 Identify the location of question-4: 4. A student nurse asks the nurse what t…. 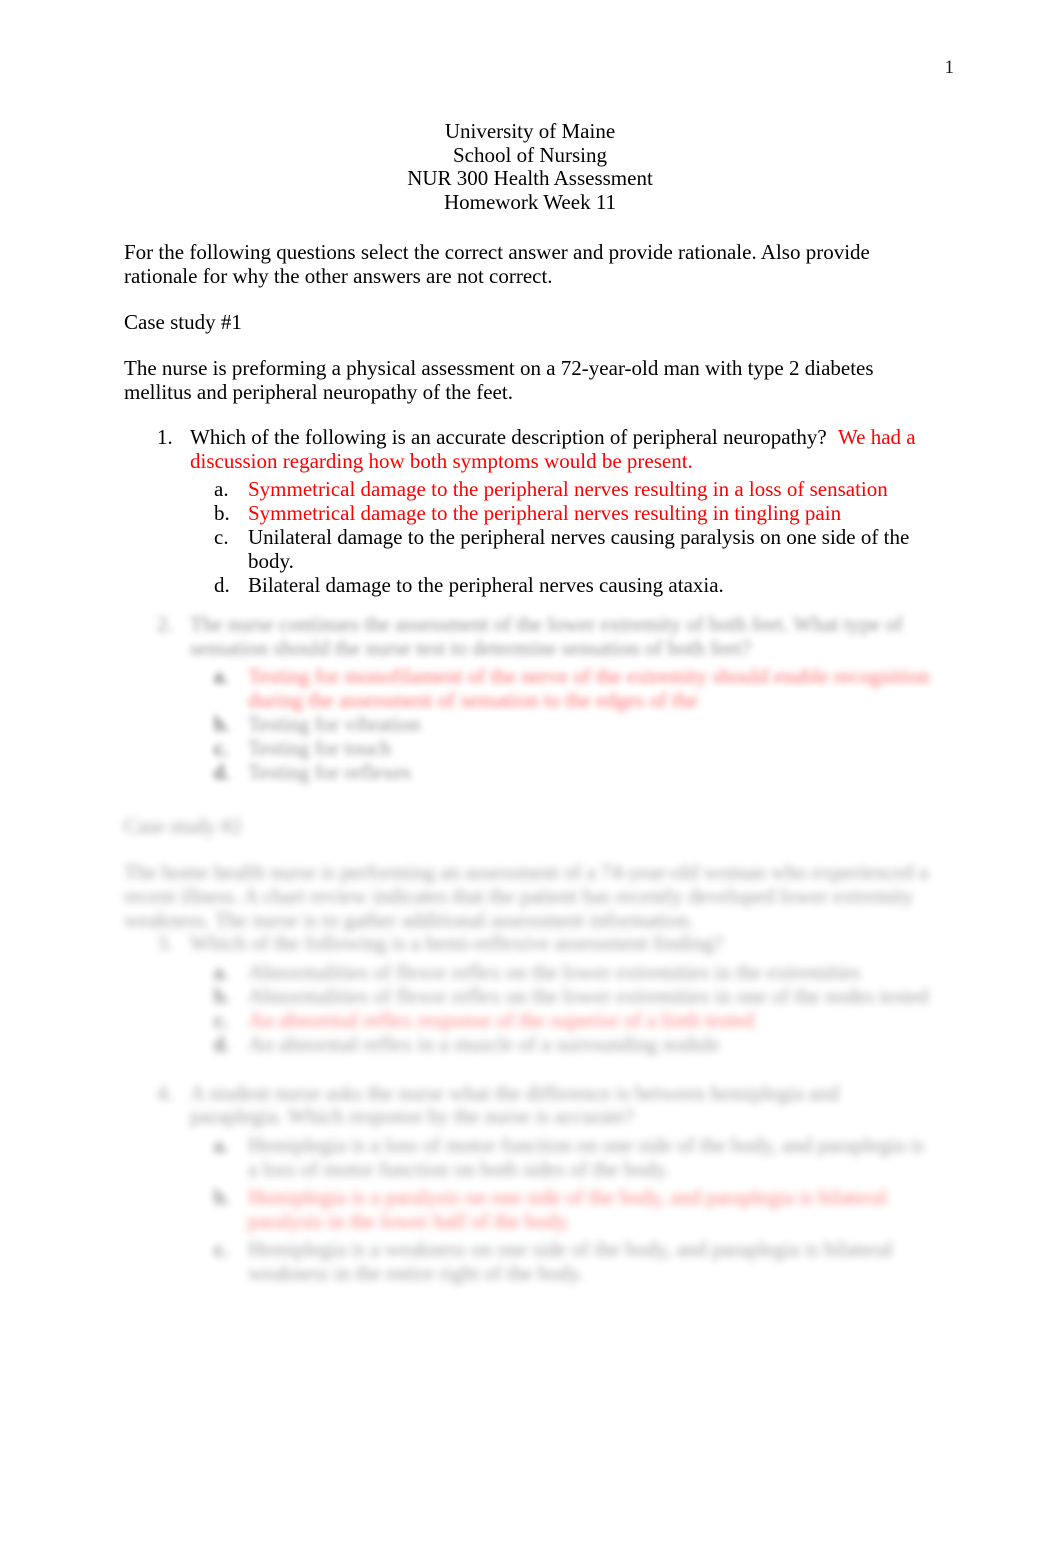
(530, 1182).